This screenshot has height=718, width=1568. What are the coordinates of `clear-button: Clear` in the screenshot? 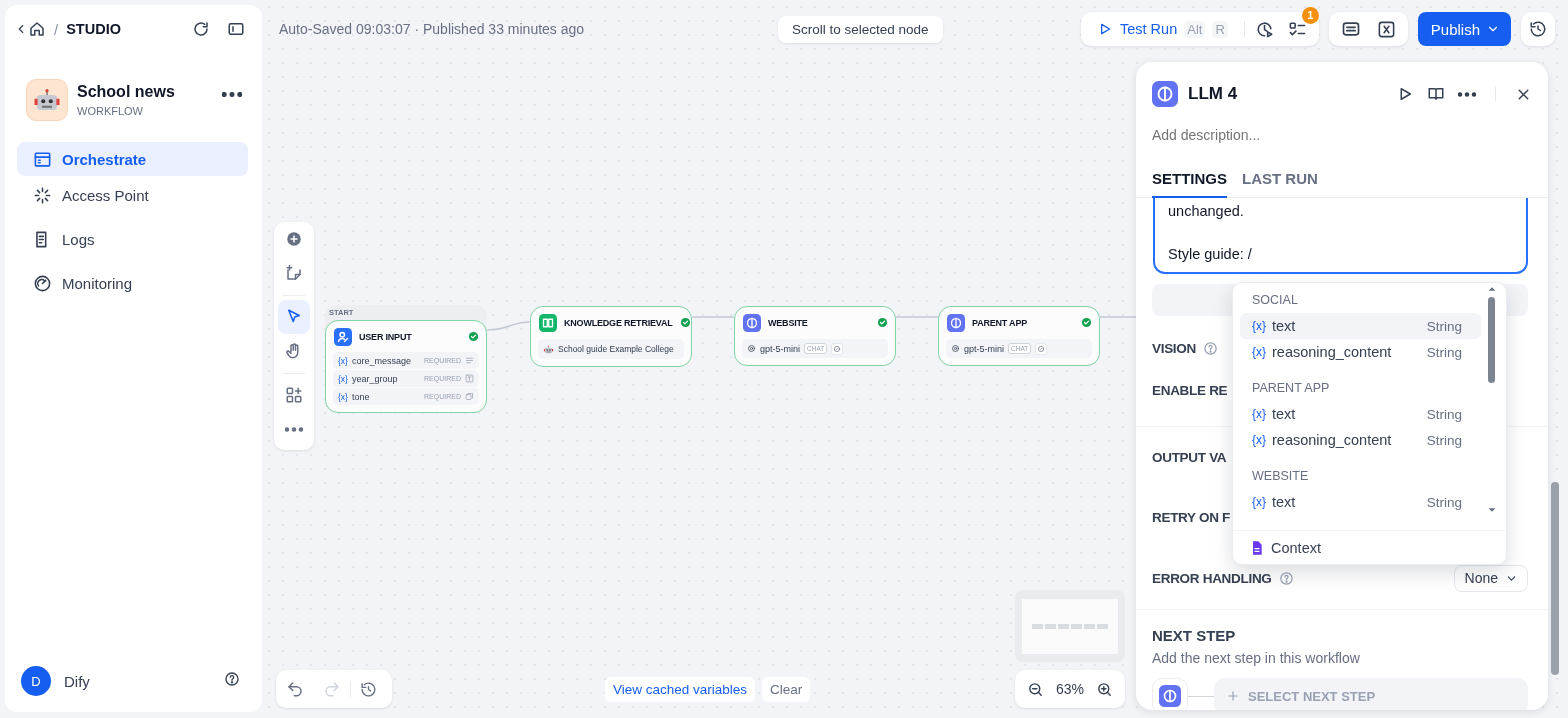 It's located at (786, 689).